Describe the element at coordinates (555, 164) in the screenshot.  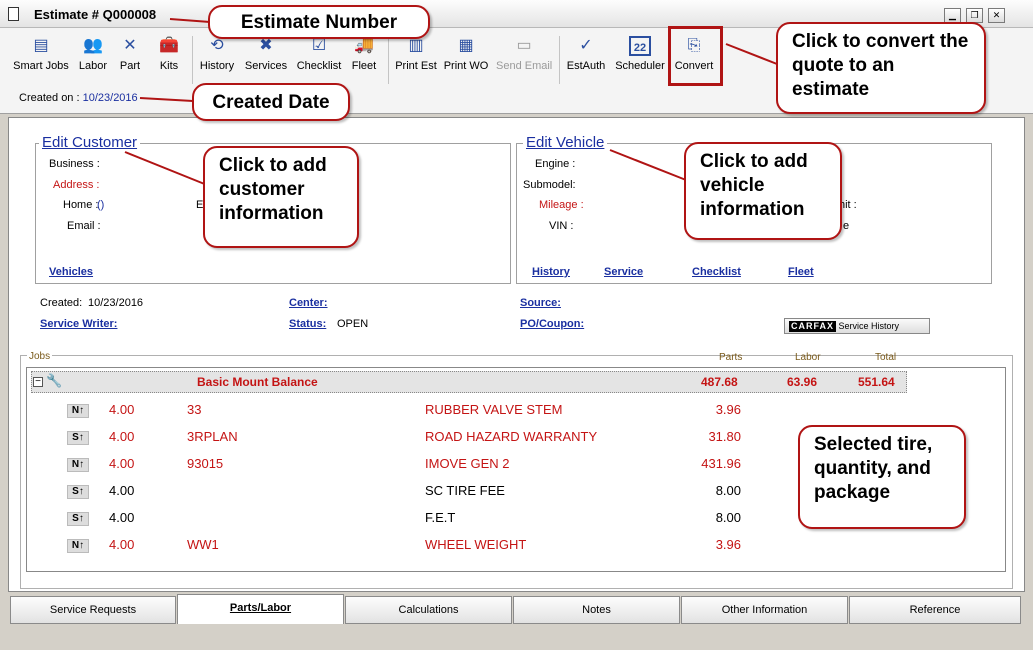
I see `engine-label: Engine :` at that location.